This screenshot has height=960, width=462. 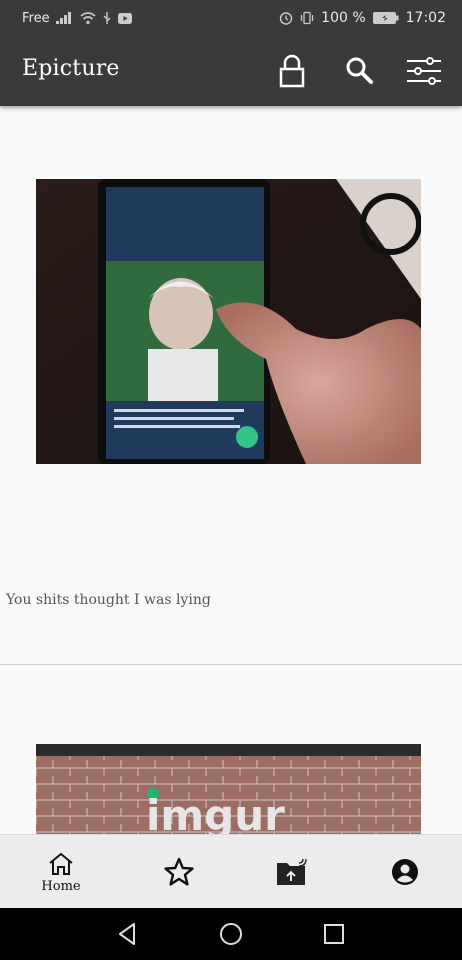 What do you see at coordinates (360, 71) in the screenshot?
I see `search-icon` at bounding box center [360, 71].